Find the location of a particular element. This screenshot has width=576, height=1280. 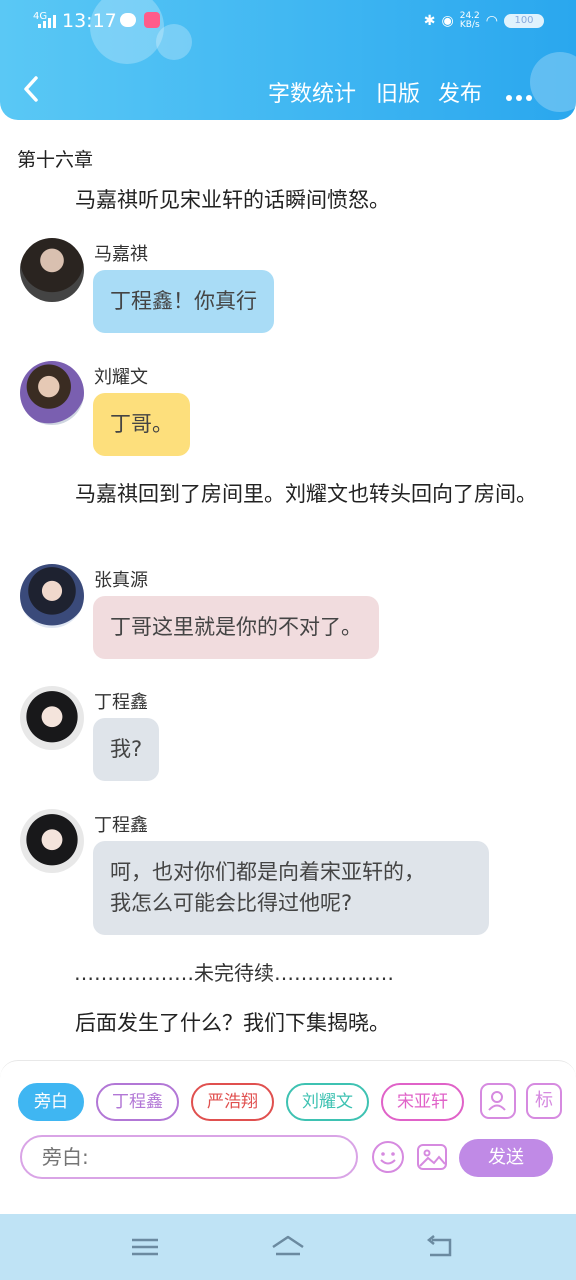

wifi-icon: ◠ is located at coordinates (491, 21).